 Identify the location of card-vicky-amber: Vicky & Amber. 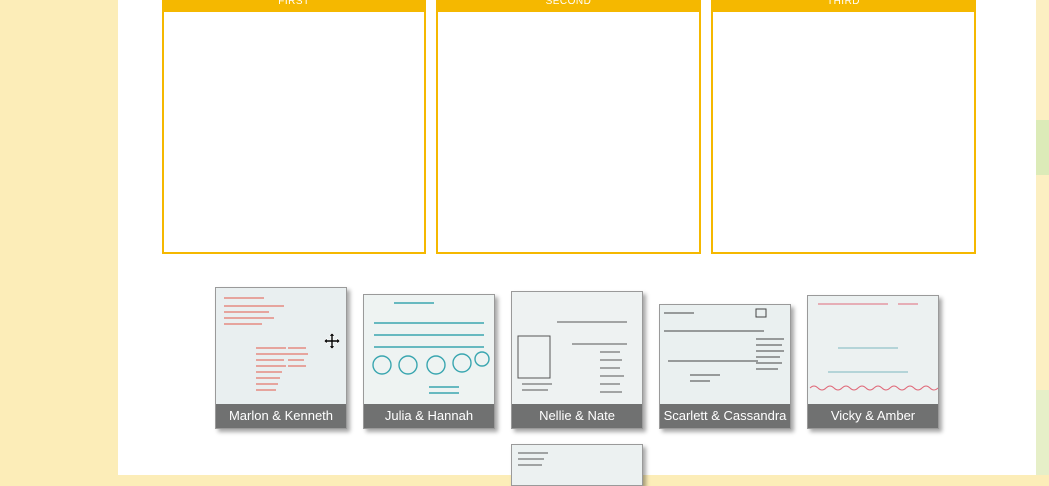
(873, 362).